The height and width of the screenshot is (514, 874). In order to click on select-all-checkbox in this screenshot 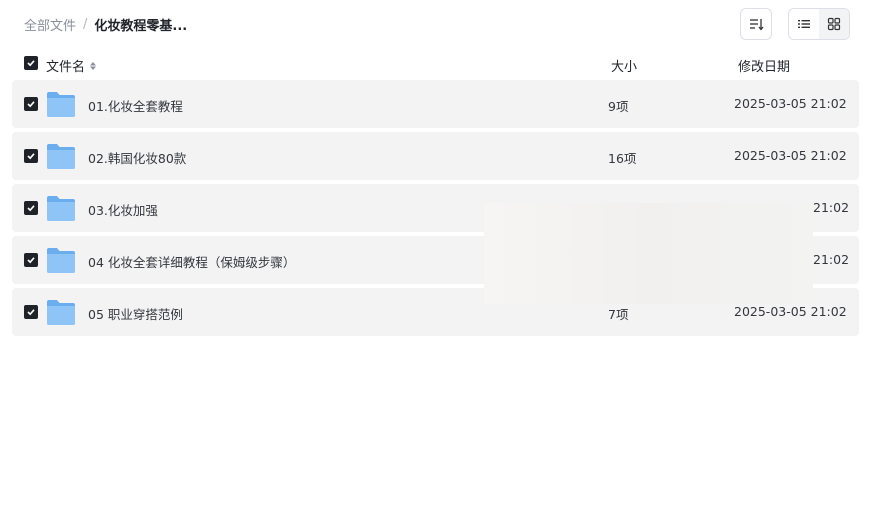, I will do `click(31, 63)`.